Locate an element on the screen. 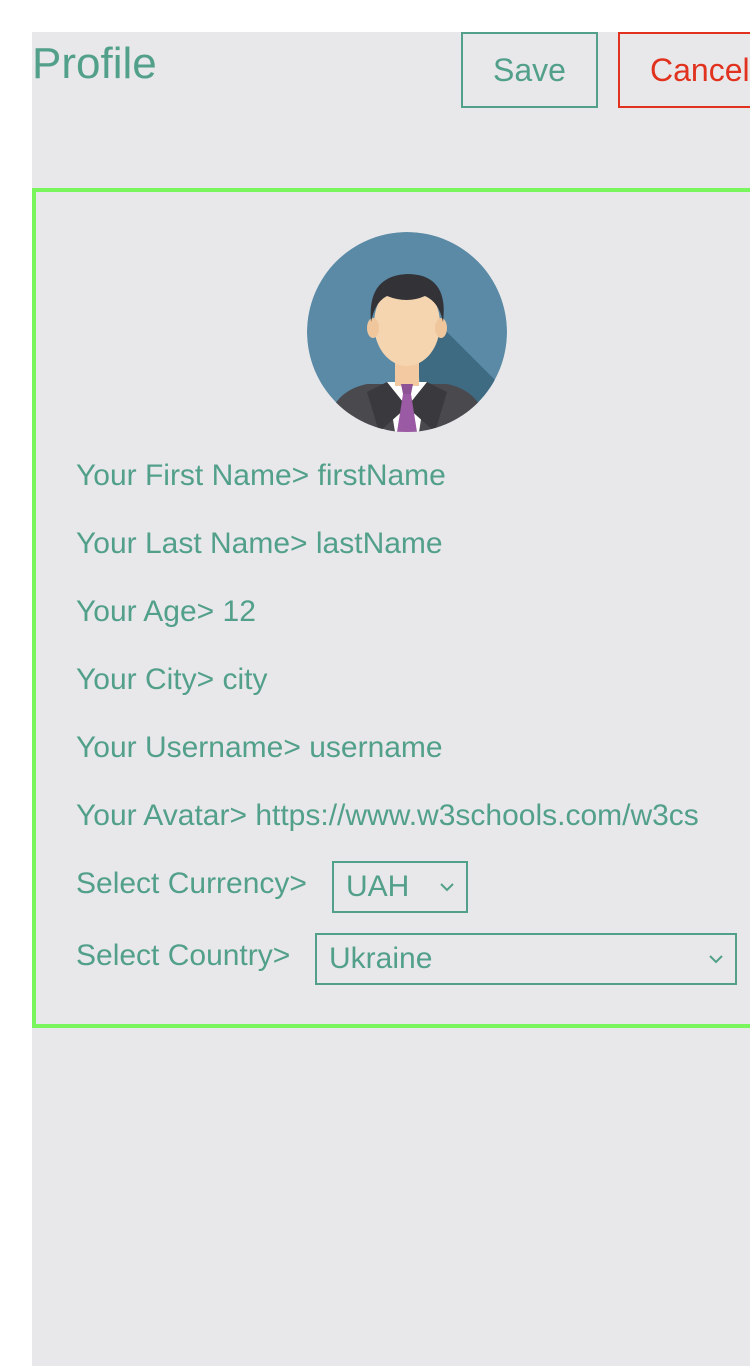 The image size is (750, 1366). first-name-row: Your First Name> firstName is located at coordinates (261, 476).